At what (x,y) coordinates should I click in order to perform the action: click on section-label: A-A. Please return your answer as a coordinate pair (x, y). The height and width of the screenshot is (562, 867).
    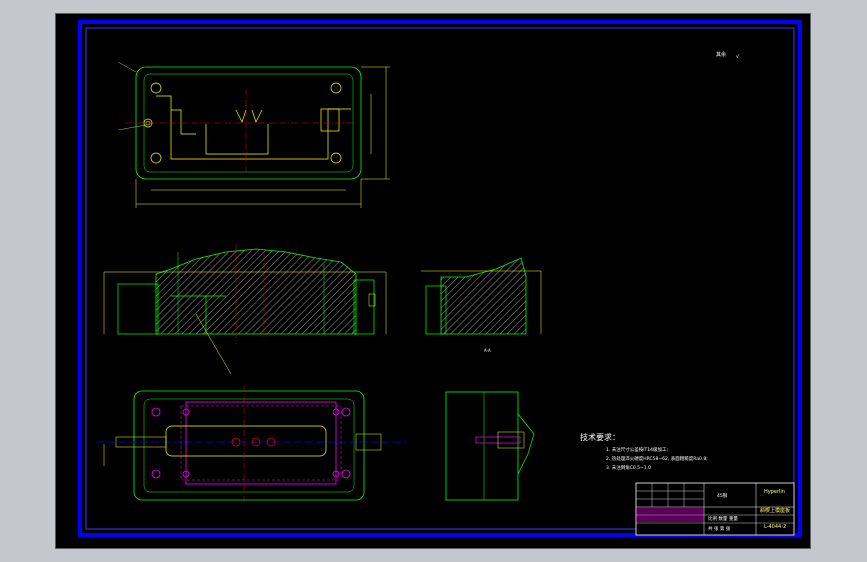
    Looking at the image, I should click on (487, 350).